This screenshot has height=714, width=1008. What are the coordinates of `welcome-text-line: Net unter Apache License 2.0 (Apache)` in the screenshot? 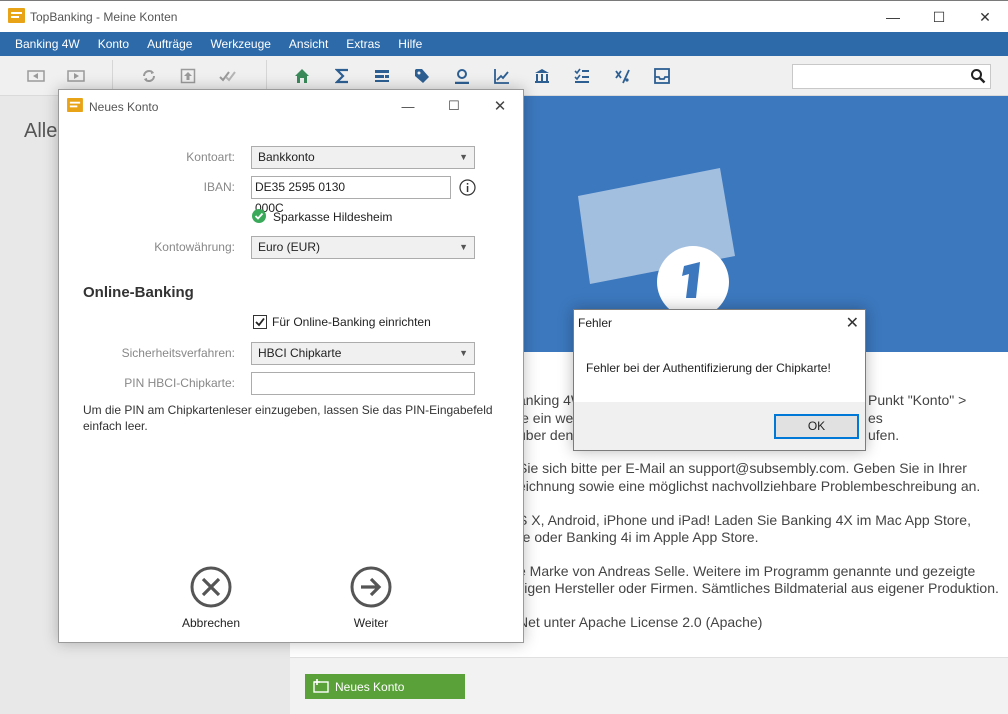 It's located at (640, 622).